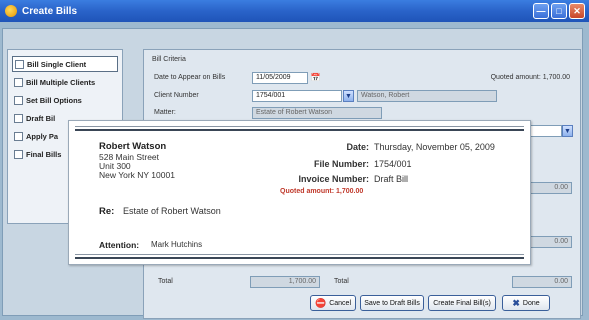 The image size is (589, 320). I want to click on re-value: Estate of Robert Watson, so click(172, 211).